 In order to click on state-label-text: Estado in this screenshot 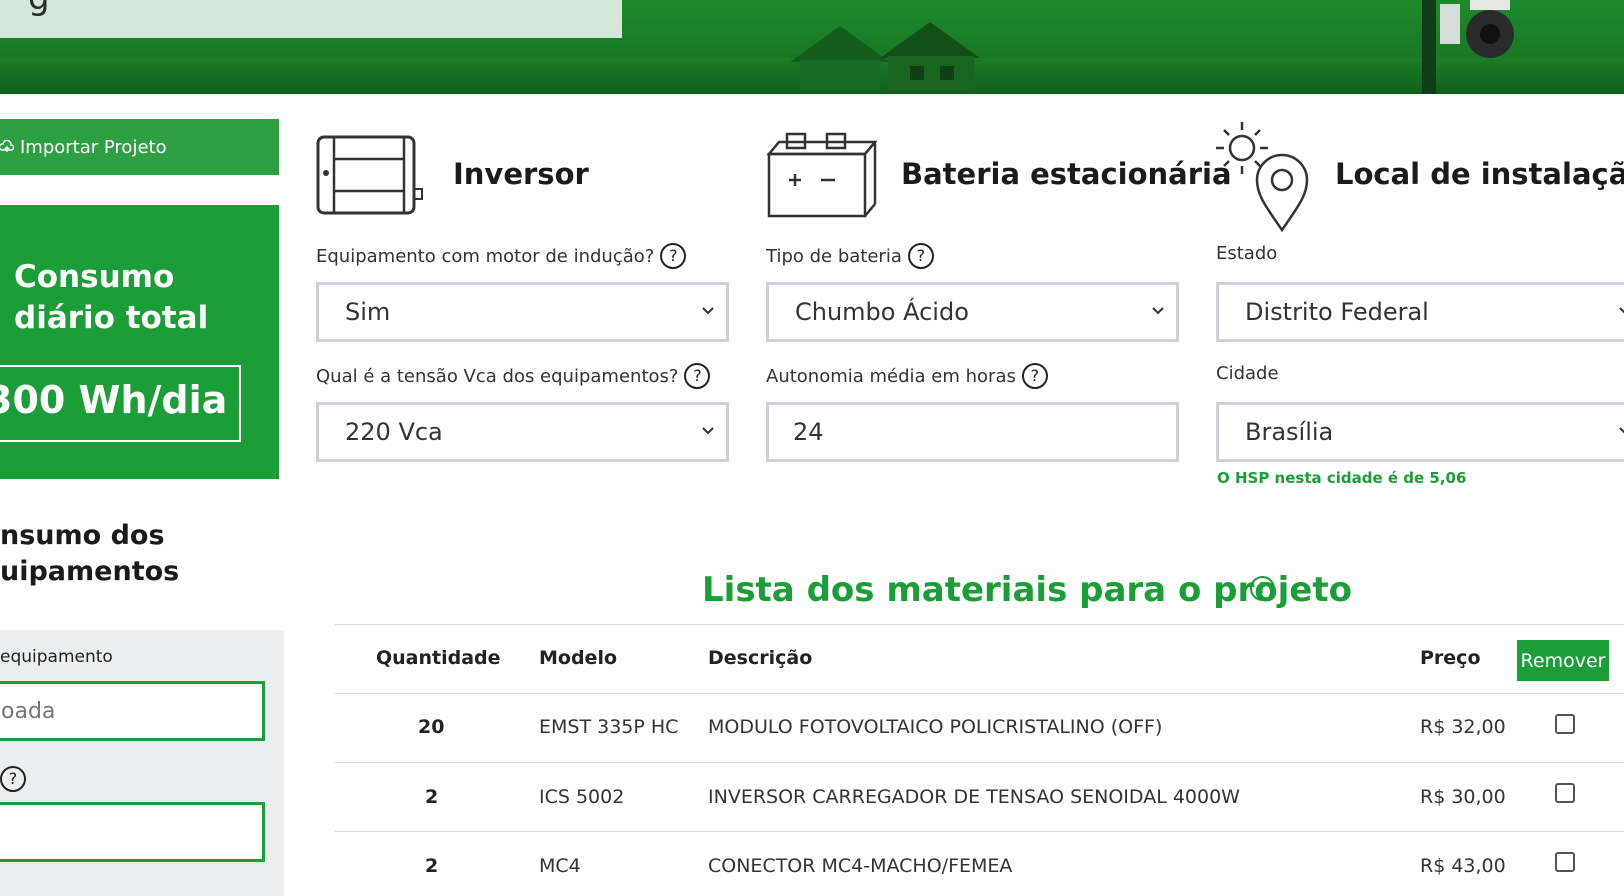, I will do `click(1247, 253)`.